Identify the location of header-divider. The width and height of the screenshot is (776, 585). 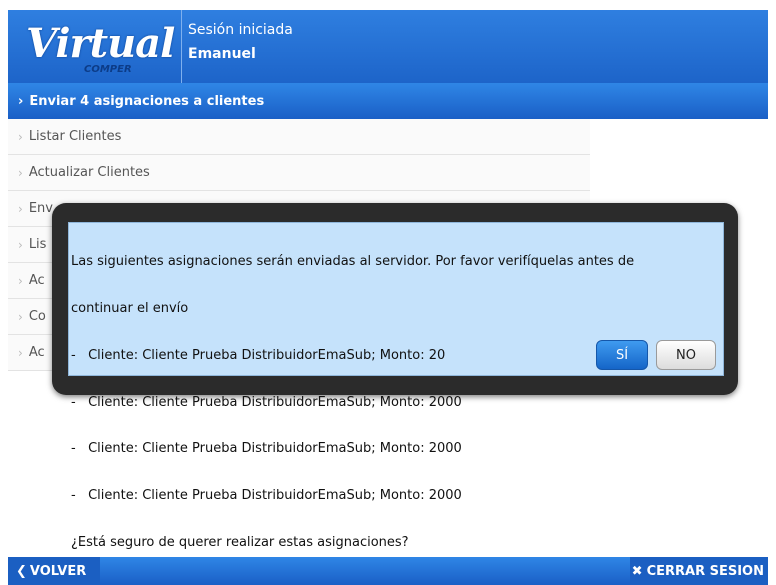
(181, 46).